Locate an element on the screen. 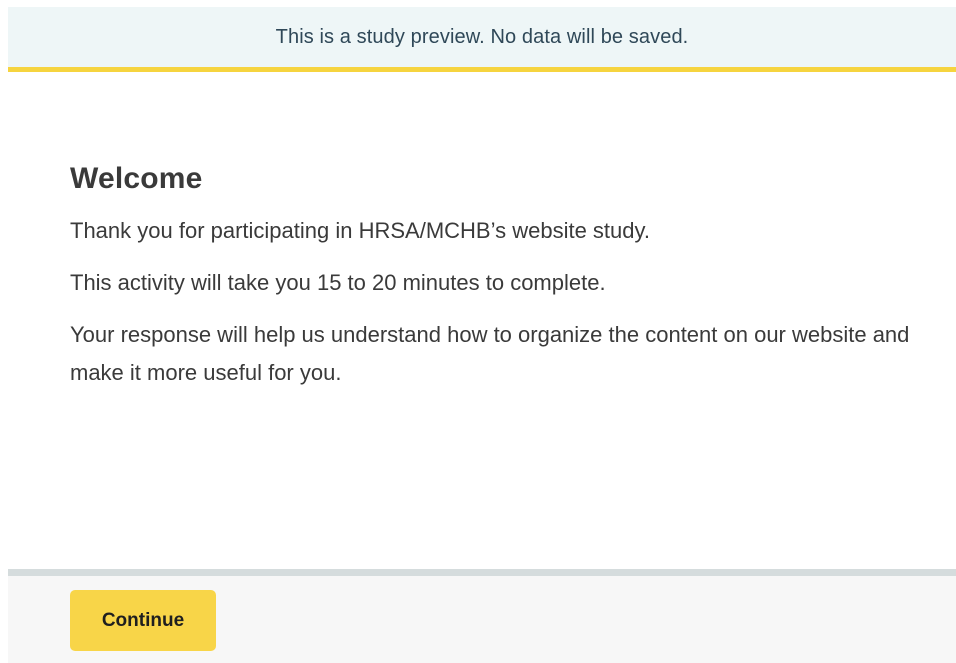 Image resolution: width=956 pixels, height=663 pixels. page-title: Welcome is located at coordinates (136, 178).